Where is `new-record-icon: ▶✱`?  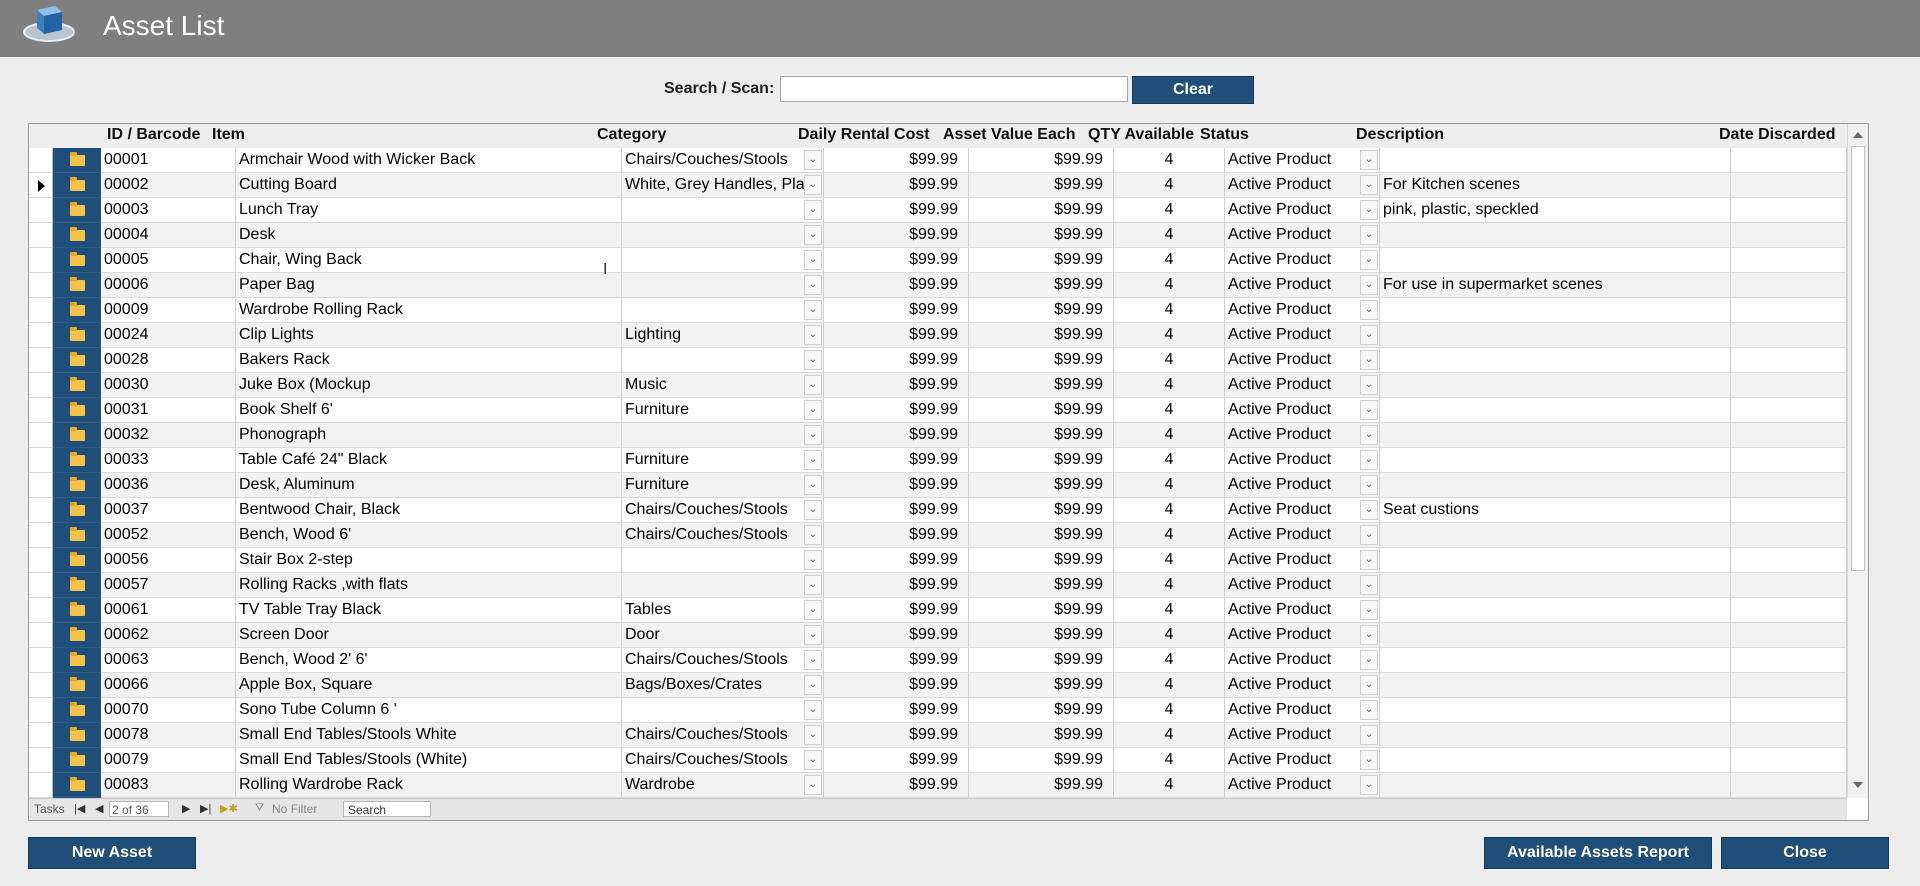
new-record-icon: ▶✱ is located at coordinates (229, 808).